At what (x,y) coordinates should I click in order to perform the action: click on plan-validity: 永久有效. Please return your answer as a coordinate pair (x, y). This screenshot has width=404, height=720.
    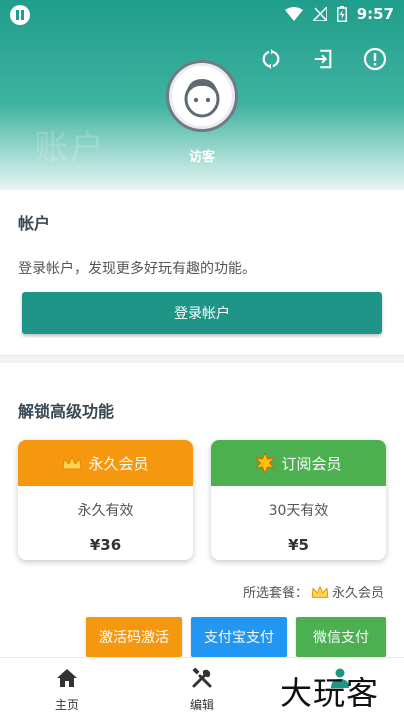
    Looking at the image, I should click on (105, 511).